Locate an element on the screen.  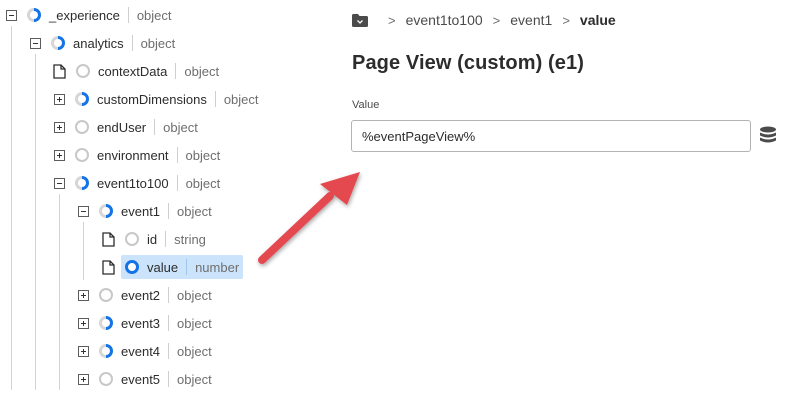
panel-title: Page View (custom) (e1) is located at coordinates (468, 63).